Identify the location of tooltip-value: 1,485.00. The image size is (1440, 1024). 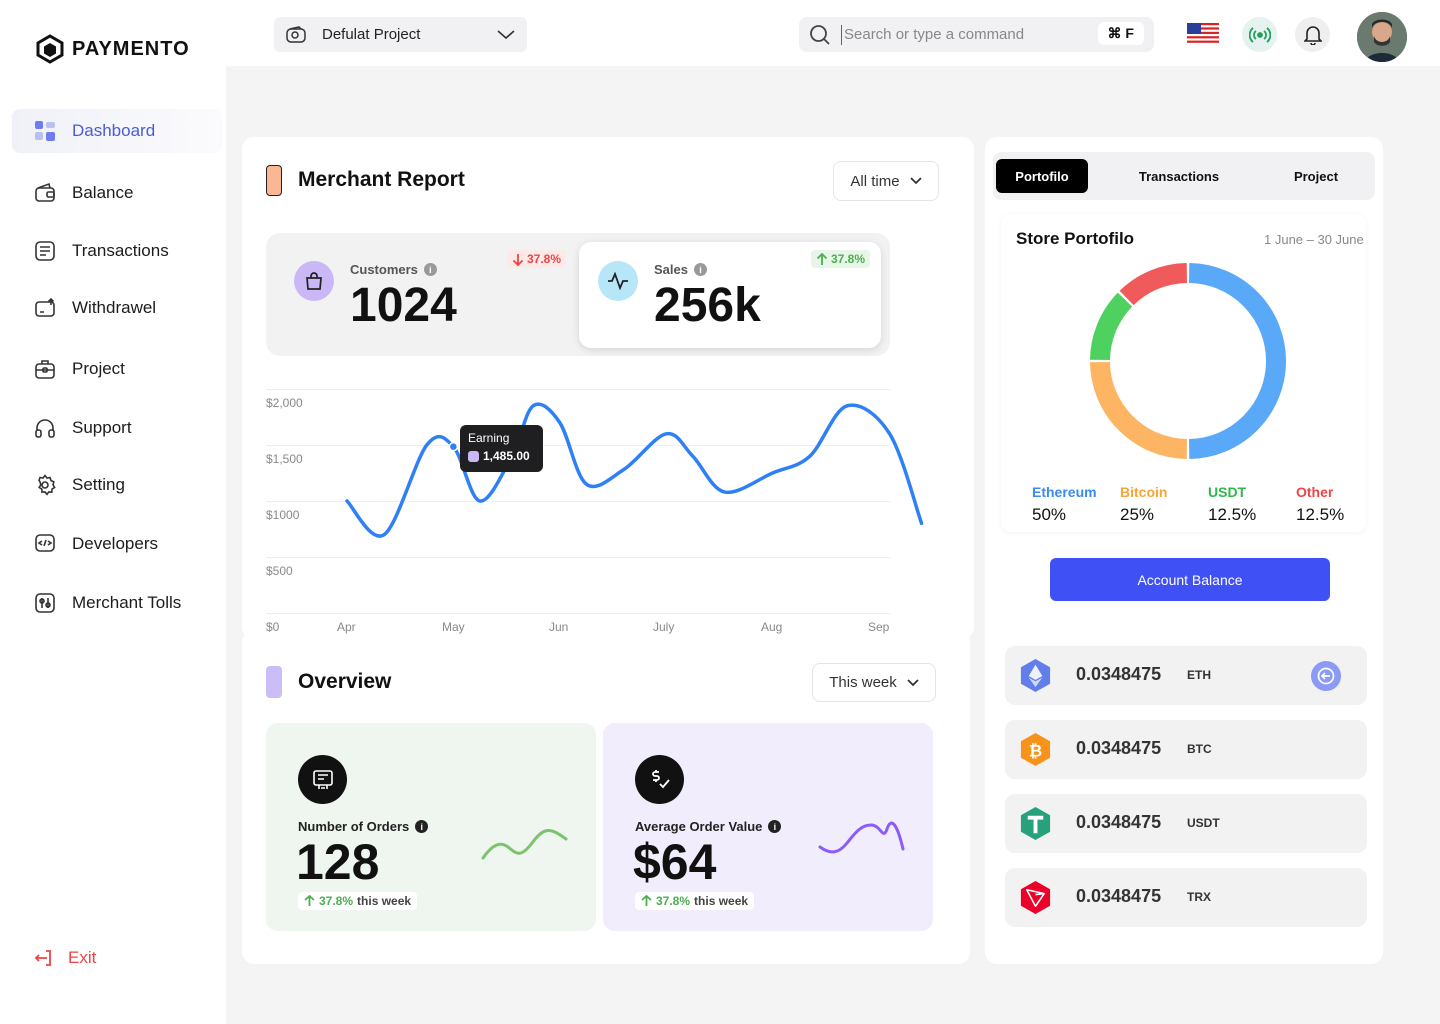
(506, 456).